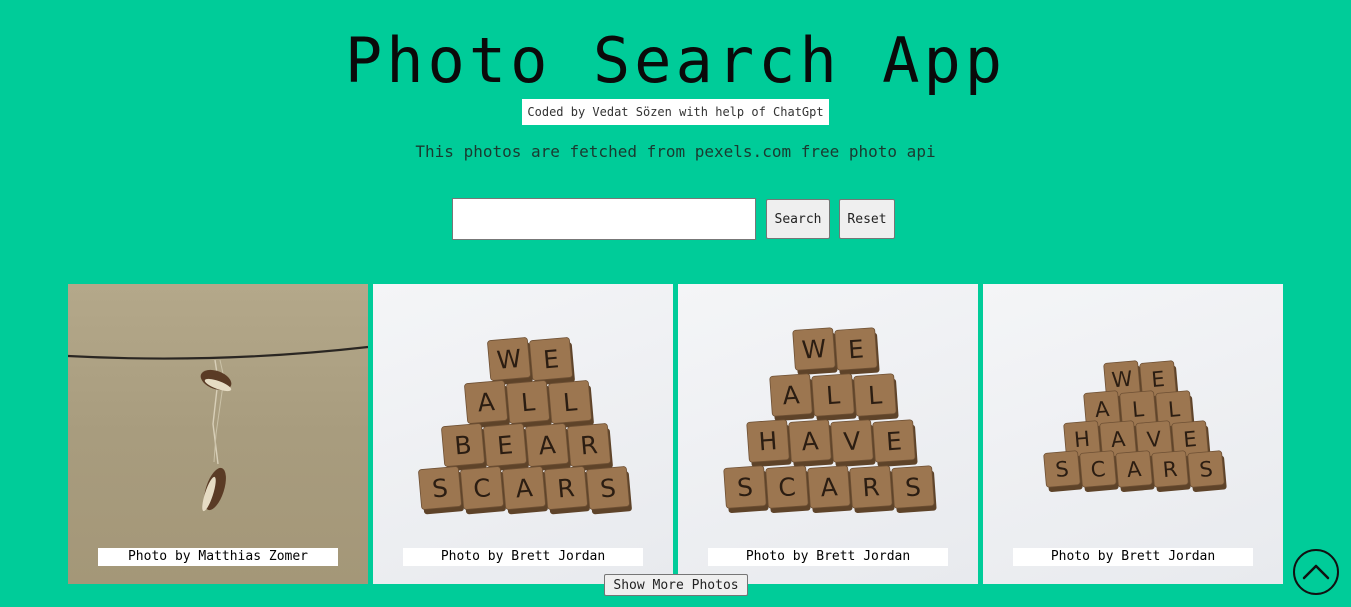  What do you see at coordinates (462, 445) in the screenshot?
I see `tile-letter: B` at bounding box center [462, 445].